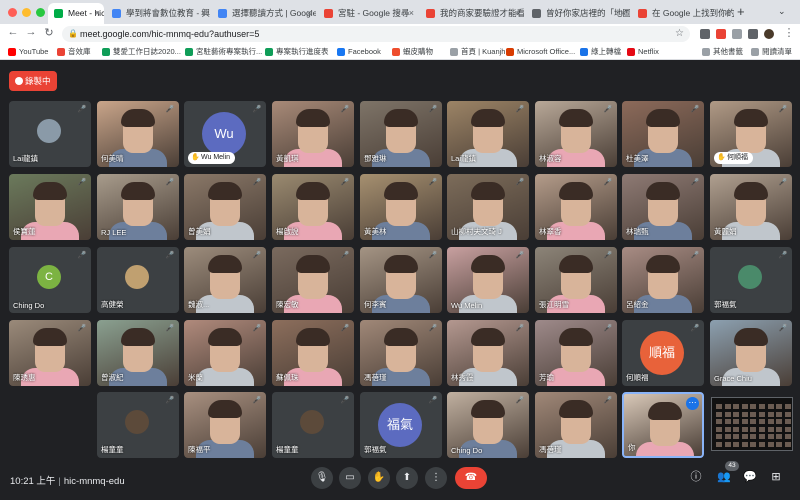 This screenshot has width=800, height=500. Describe the element at coordinates (692, 403) in the screenshot. I see `self-tile-more-icon: ⋯` at that location.